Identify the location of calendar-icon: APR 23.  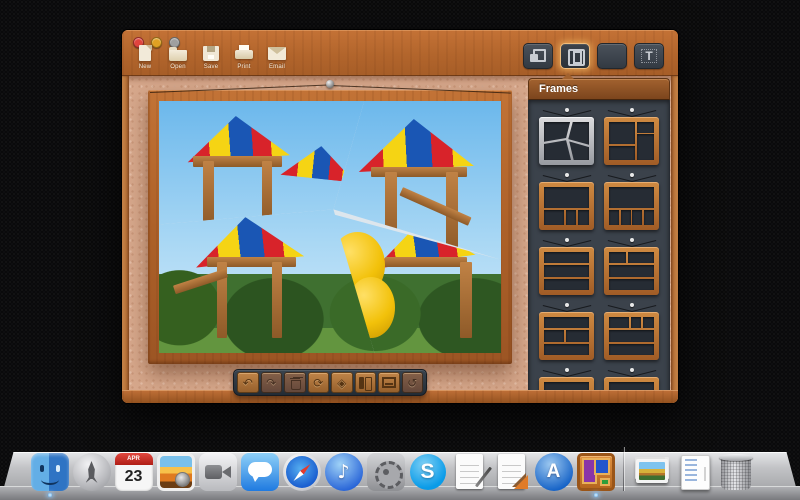
(133, 472).